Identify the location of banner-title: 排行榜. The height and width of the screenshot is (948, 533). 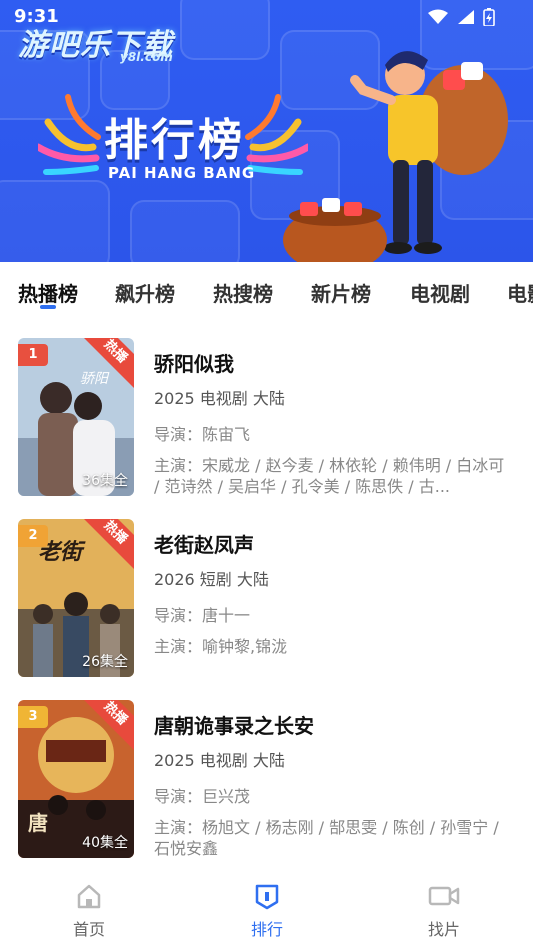
(174, 140).